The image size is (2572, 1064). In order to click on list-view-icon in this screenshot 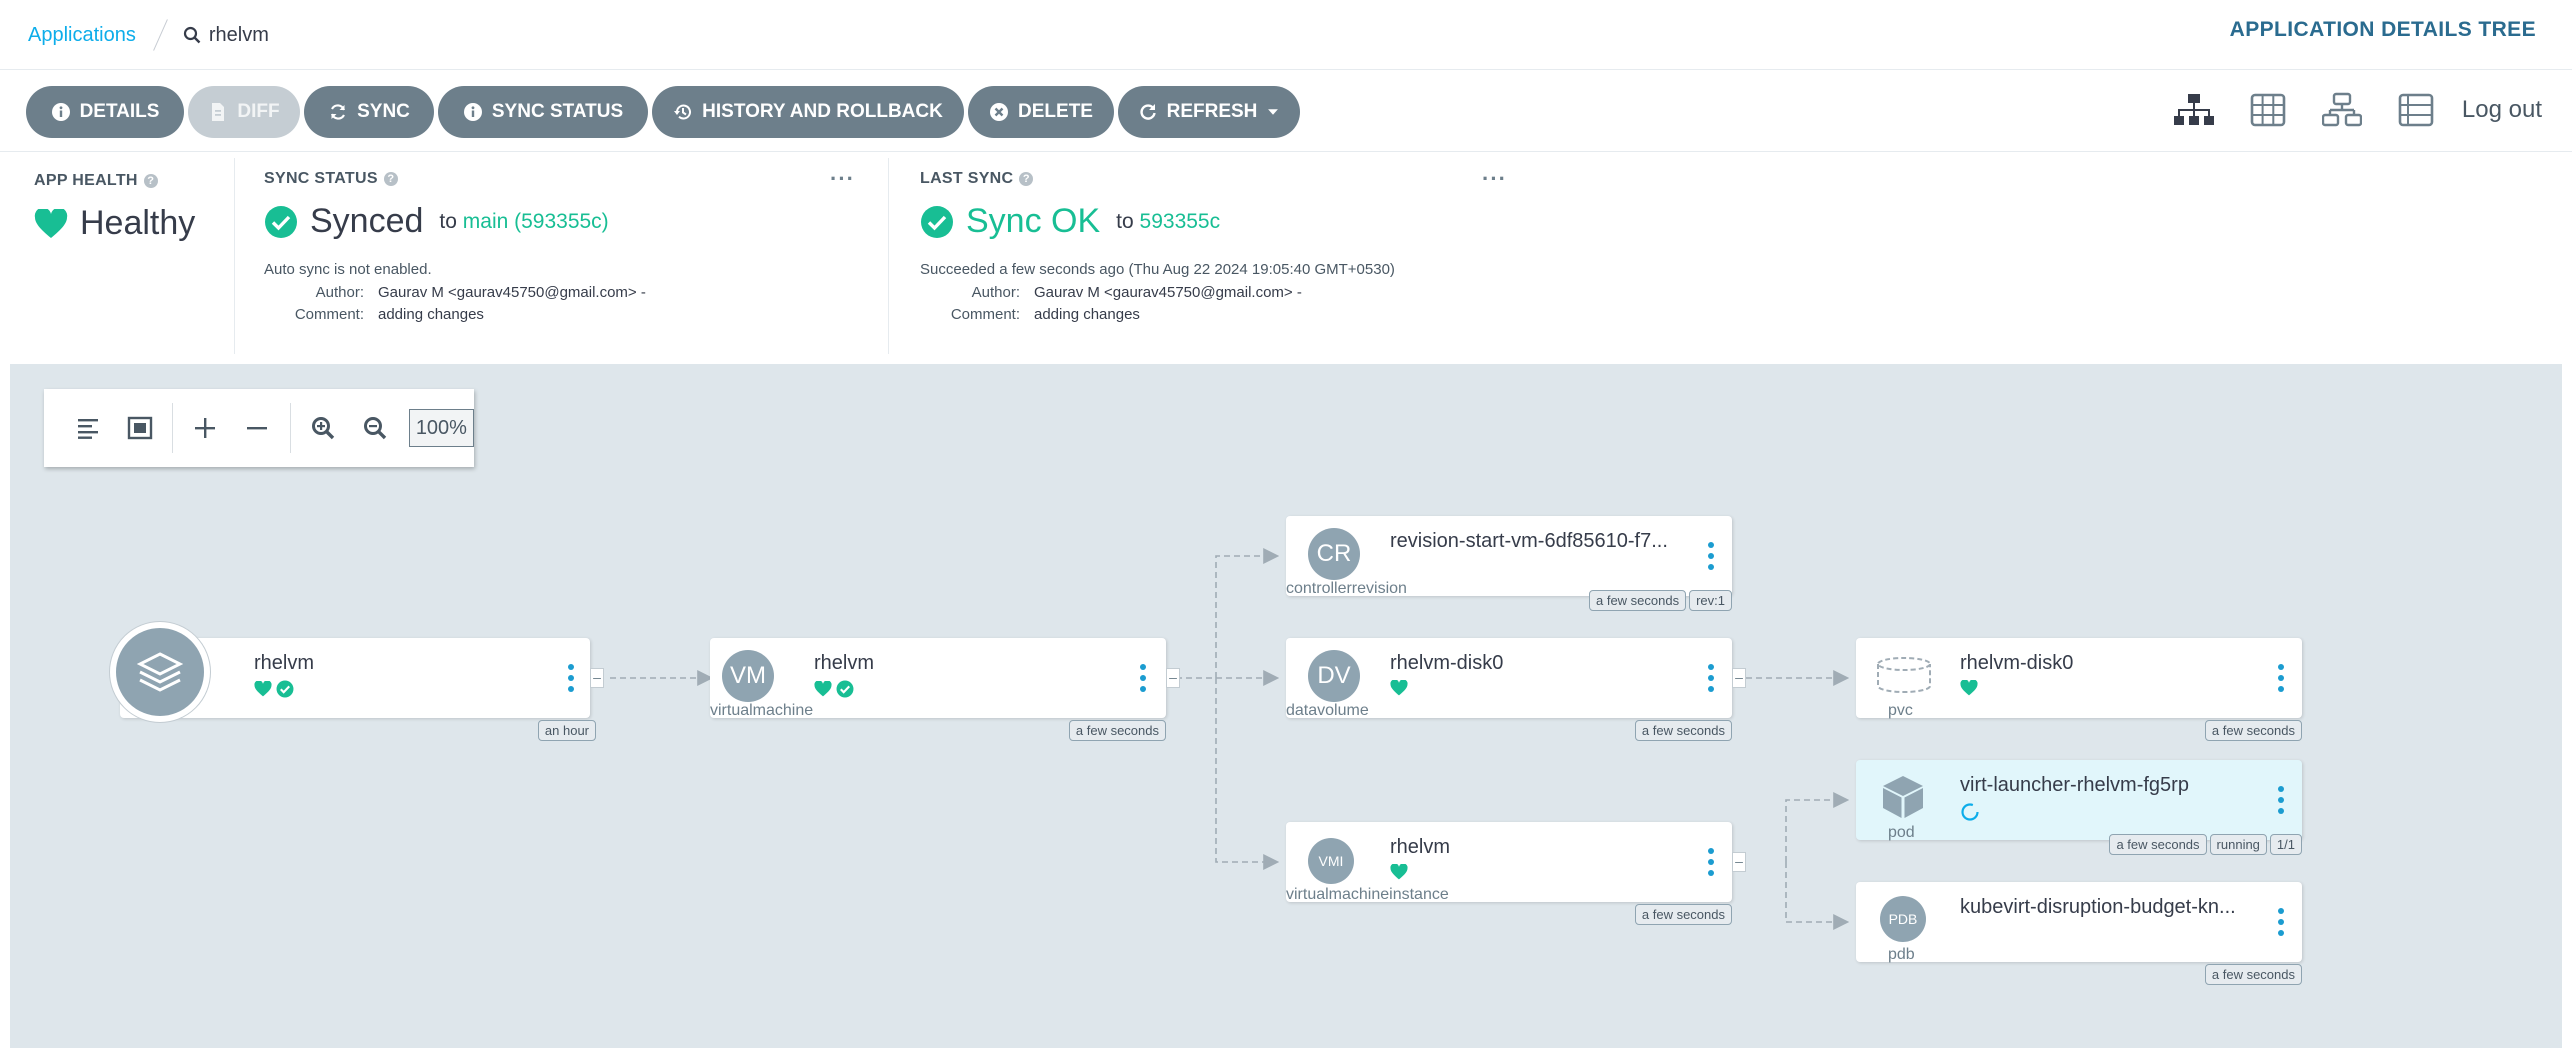, I will do `click(2416, 110)`.